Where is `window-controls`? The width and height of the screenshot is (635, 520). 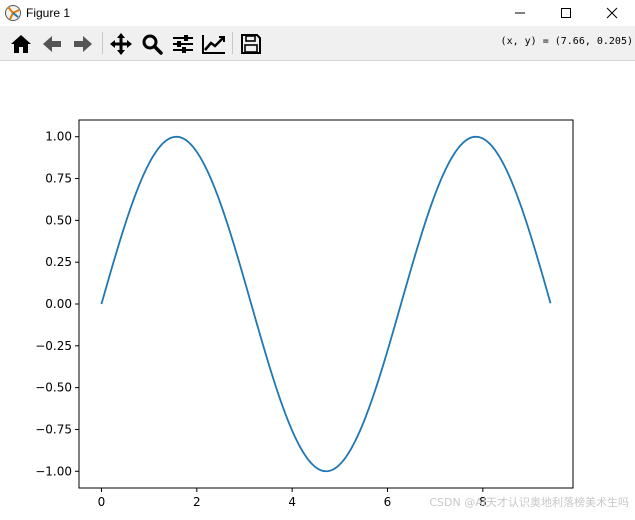
window-controls is located at coordinates (566, 13).